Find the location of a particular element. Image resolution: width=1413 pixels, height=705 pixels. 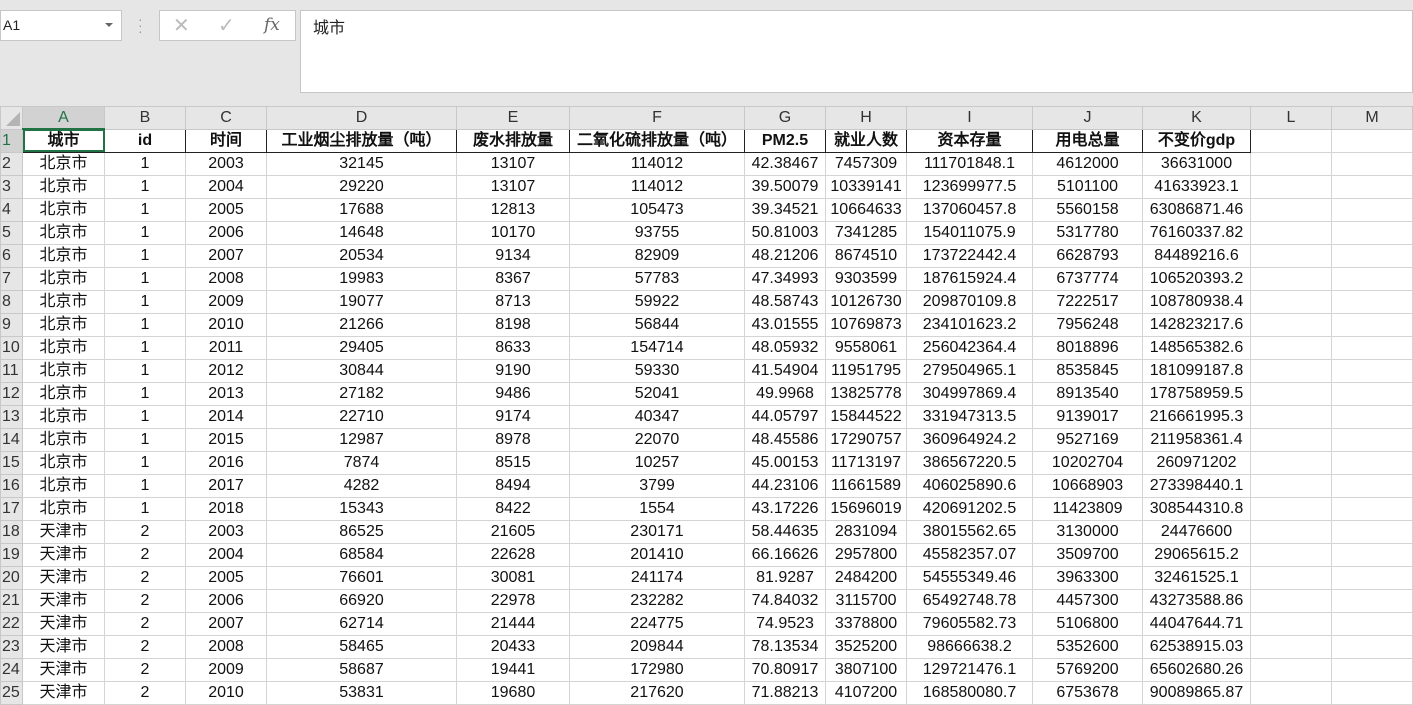

row-header-2: 2 is located at coordinates (11, 163).